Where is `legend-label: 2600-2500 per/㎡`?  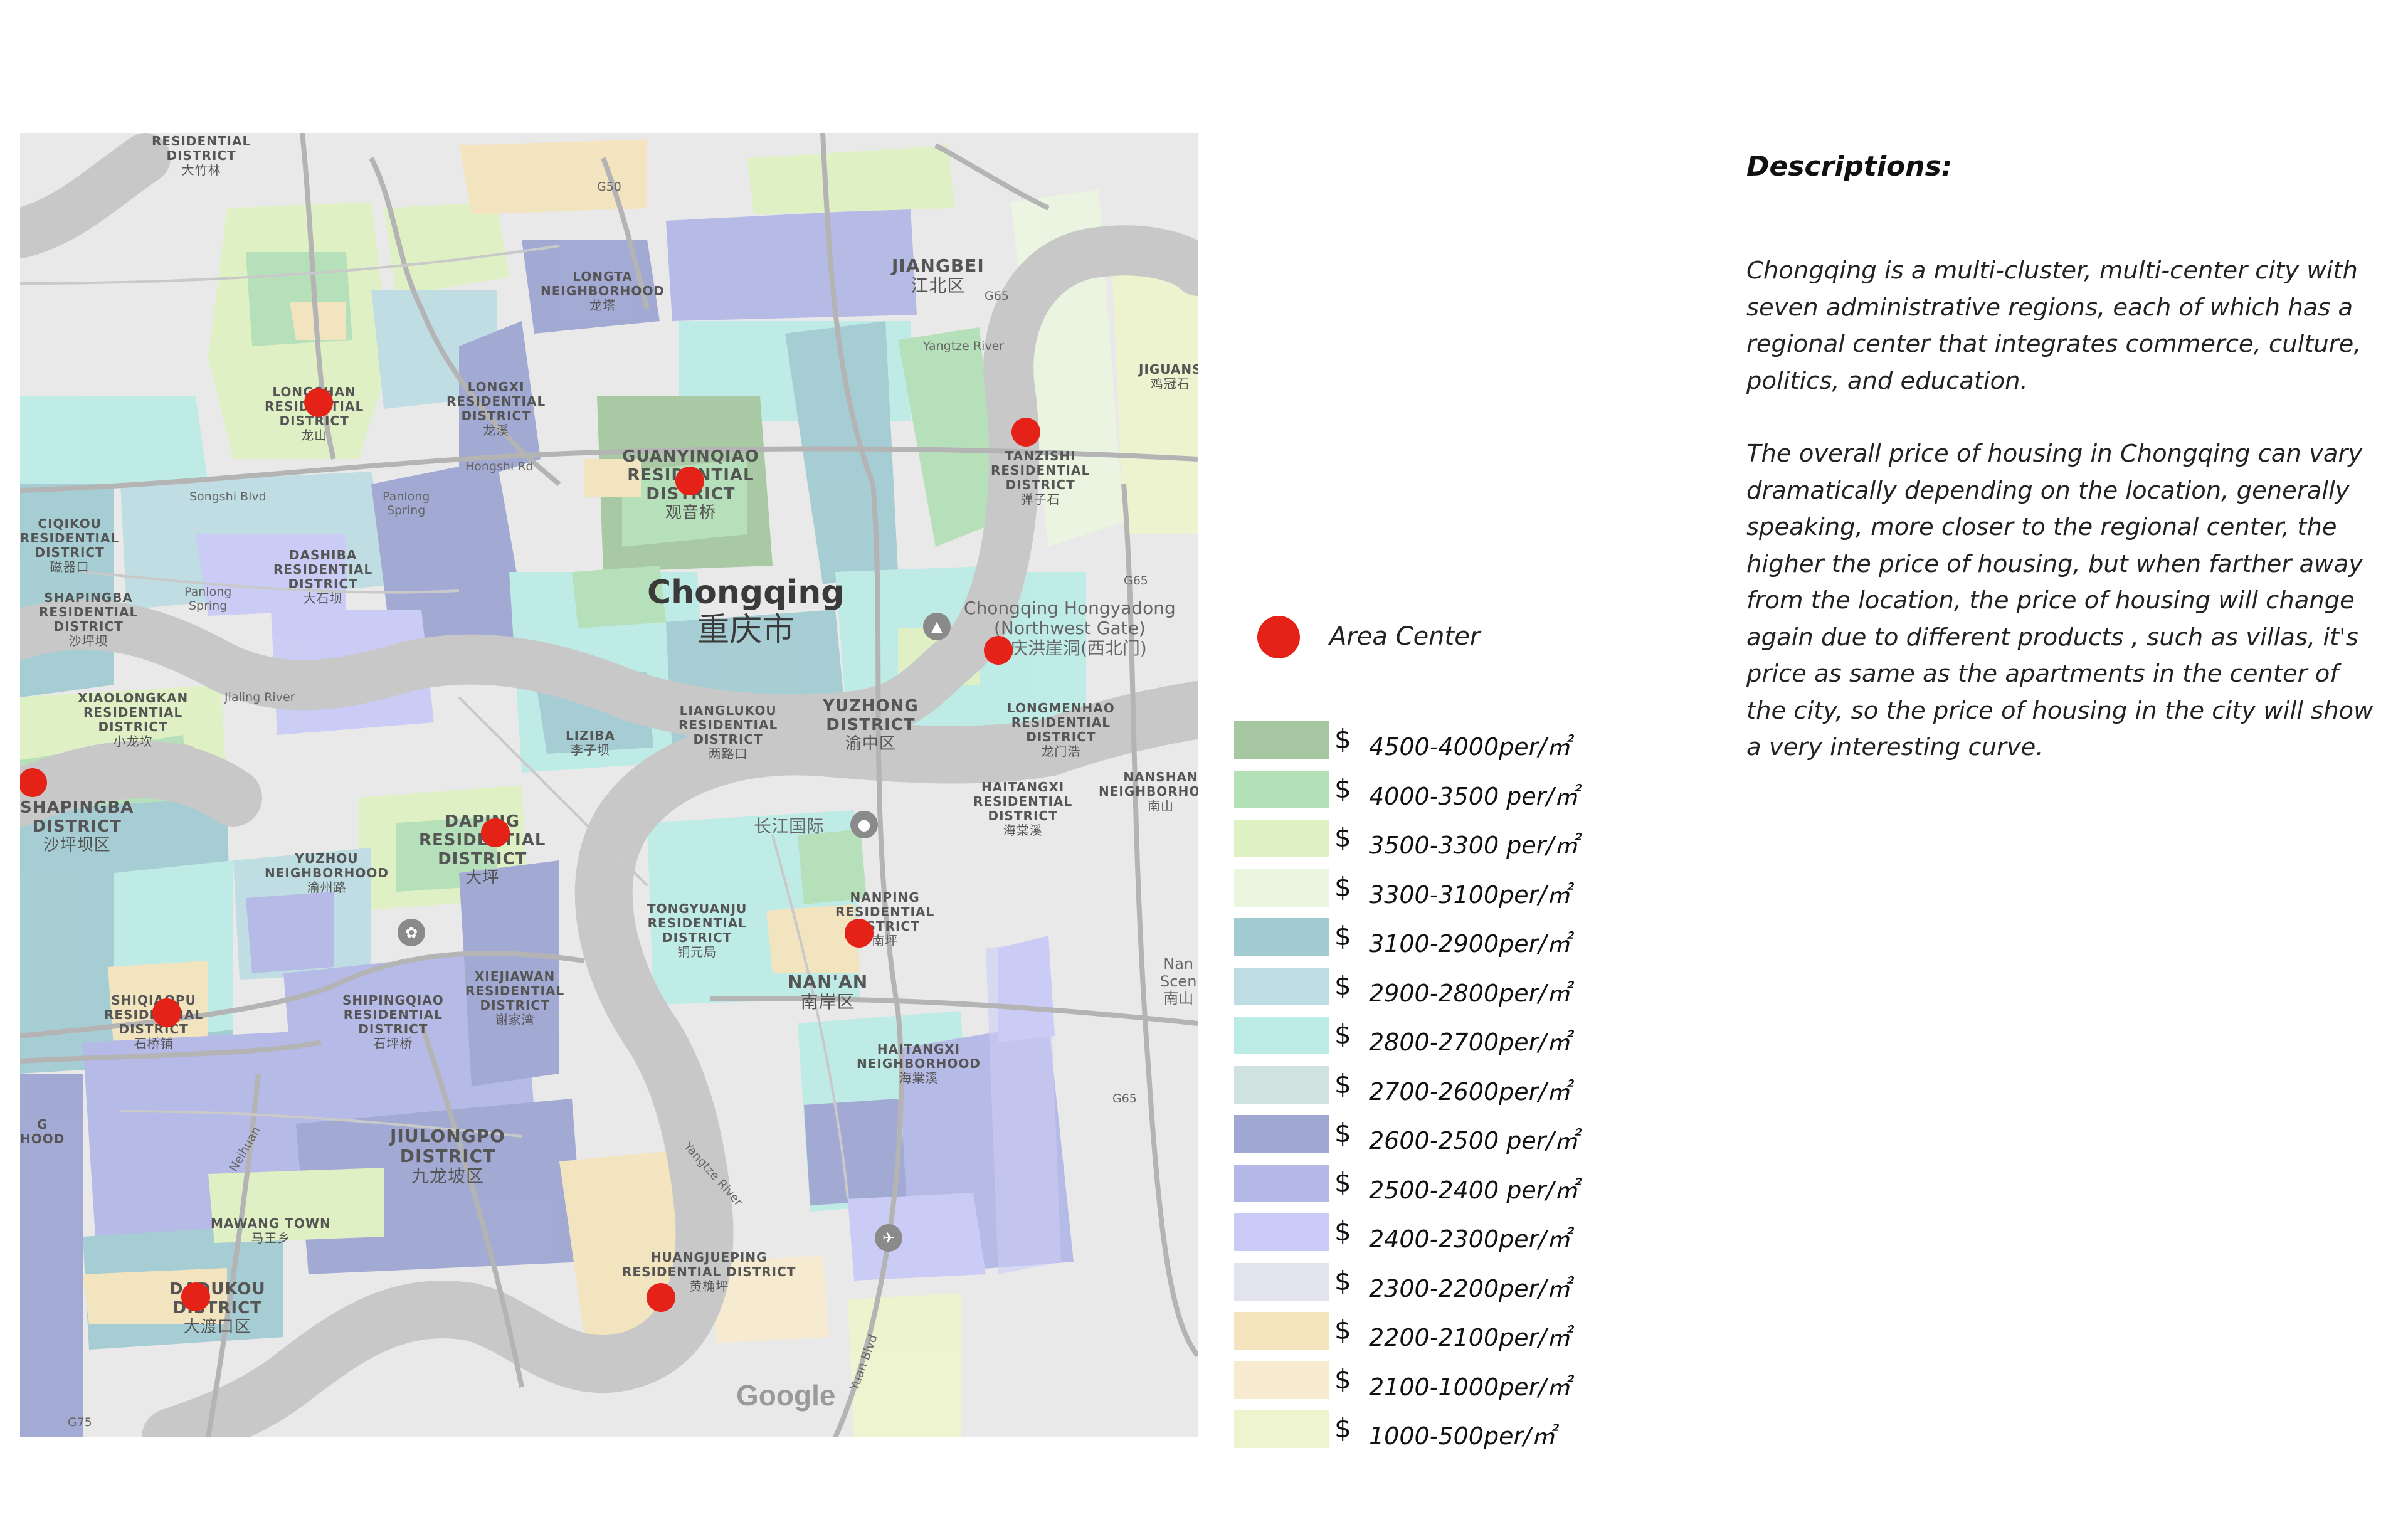 legend-label: 2600-2500 per/㎡ is located at coordinates (1473, 1141).